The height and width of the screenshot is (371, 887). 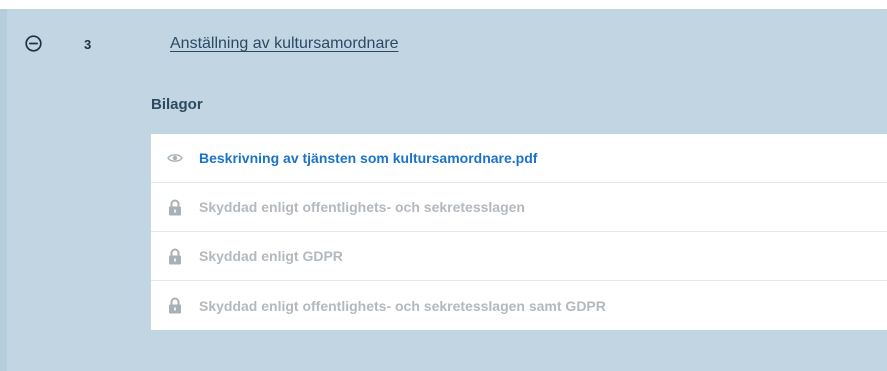 What do you see at coordinates (88, 44) in the screenshot?
I see `item-number: 3` at bounding box center [88, 44].